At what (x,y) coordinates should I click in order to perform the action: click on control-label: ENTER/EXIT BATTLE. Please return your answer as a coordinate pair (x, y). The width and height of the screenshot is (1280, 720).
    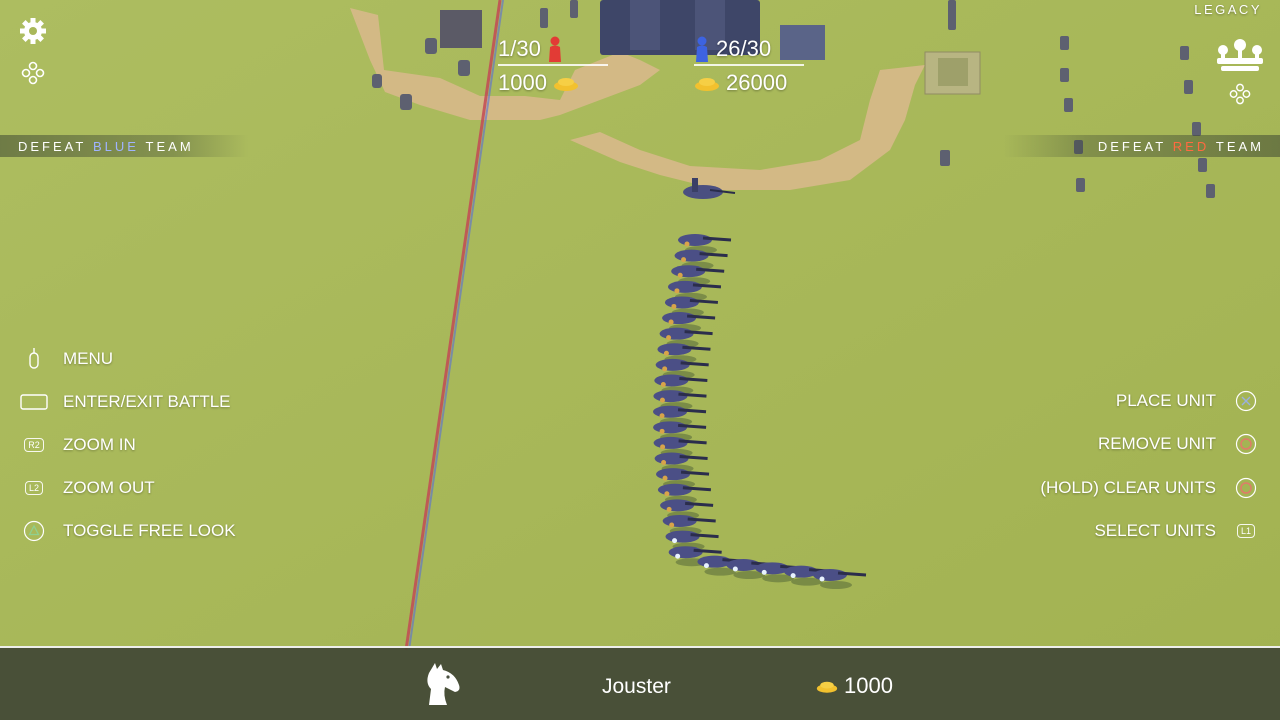
    Looking at the image, I should click on (147, 401).